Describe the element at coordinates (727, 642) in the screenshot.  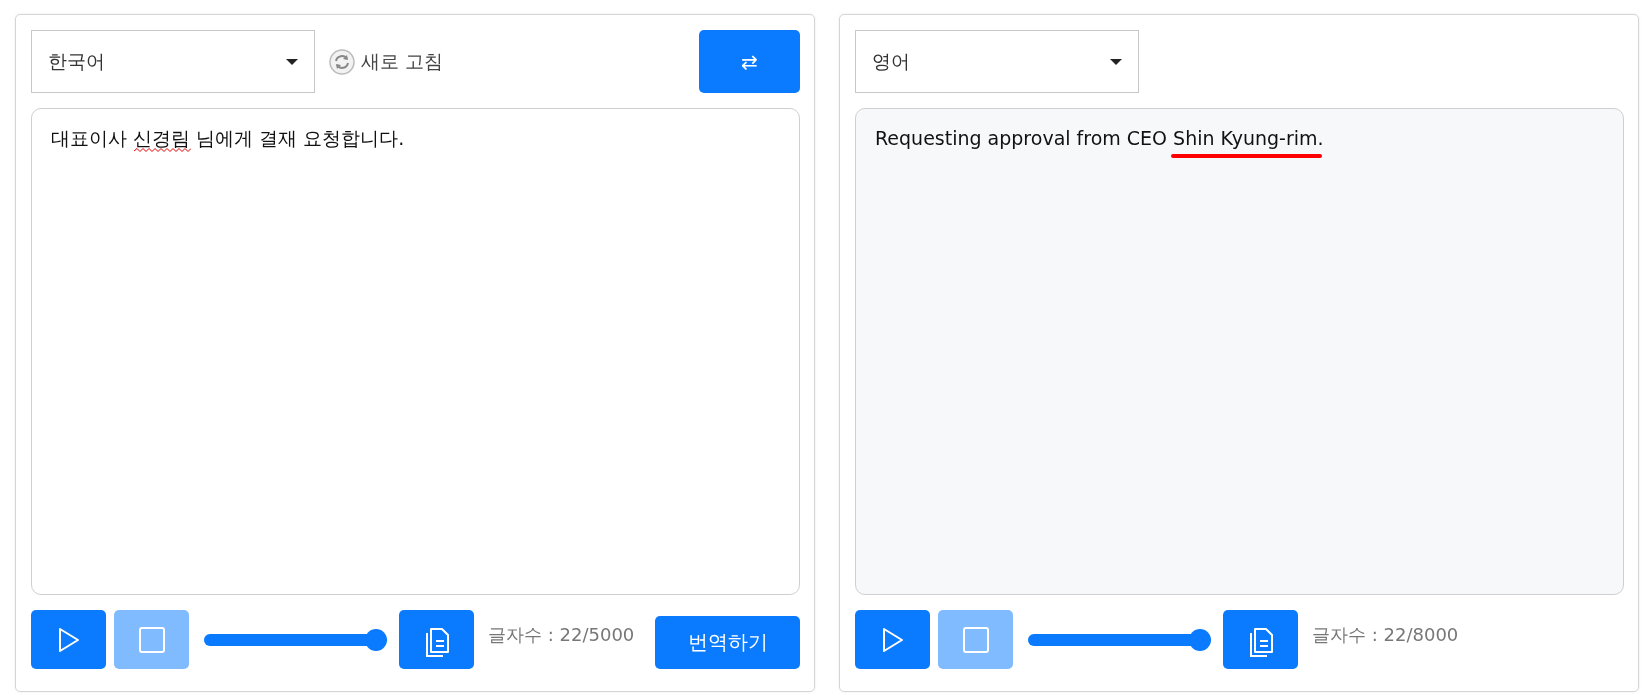
I see `translate-button: 번역하기` at that location.